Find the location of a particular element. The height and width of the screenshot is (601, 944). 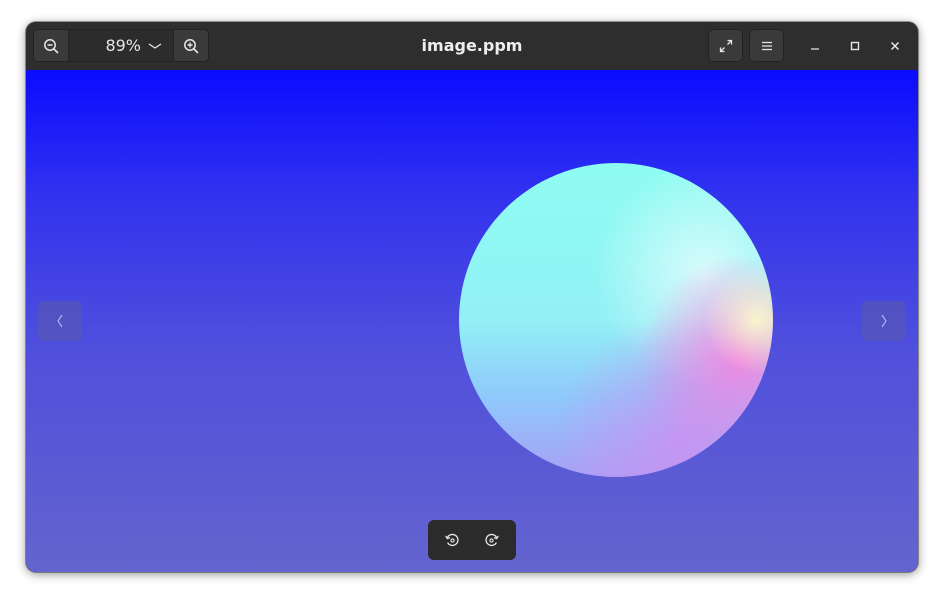

previous-image-button is located at coordinates (60, 321).